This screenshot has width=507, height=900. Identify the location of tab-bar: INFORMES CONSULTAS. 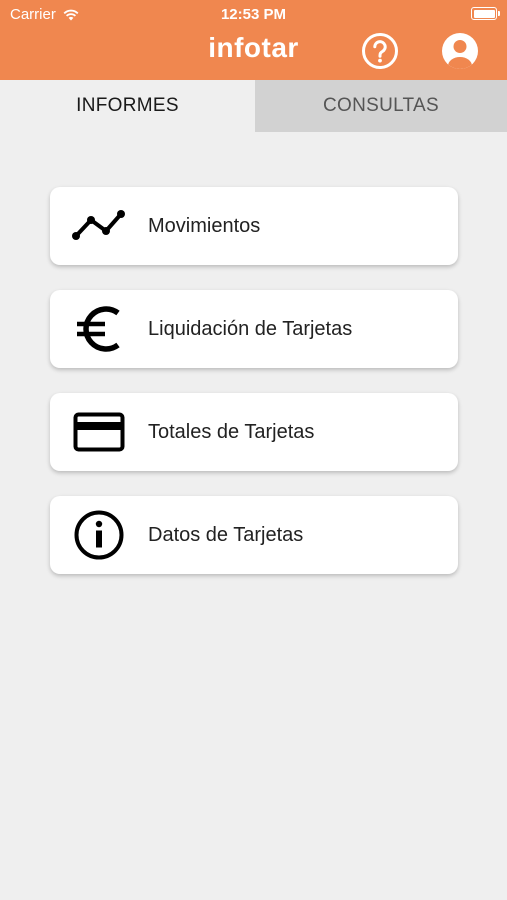
(253, 106).